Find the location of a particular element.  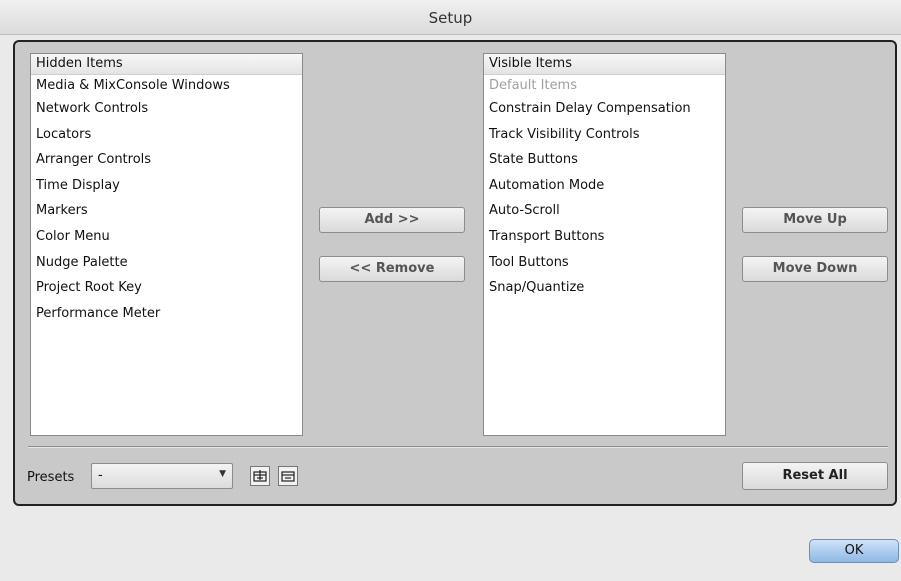

add-button: Add >> is located at coordinates (392, 220).